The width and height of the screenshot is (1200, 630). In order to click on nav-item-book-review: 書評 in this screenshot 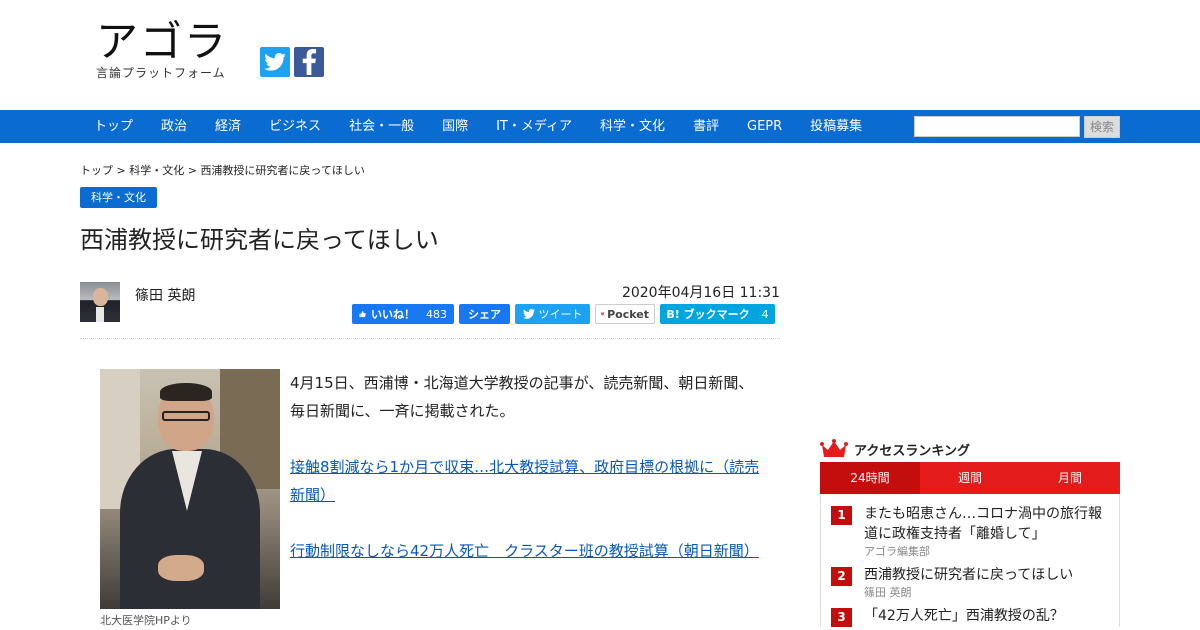, I will do `click(706, 126)`.